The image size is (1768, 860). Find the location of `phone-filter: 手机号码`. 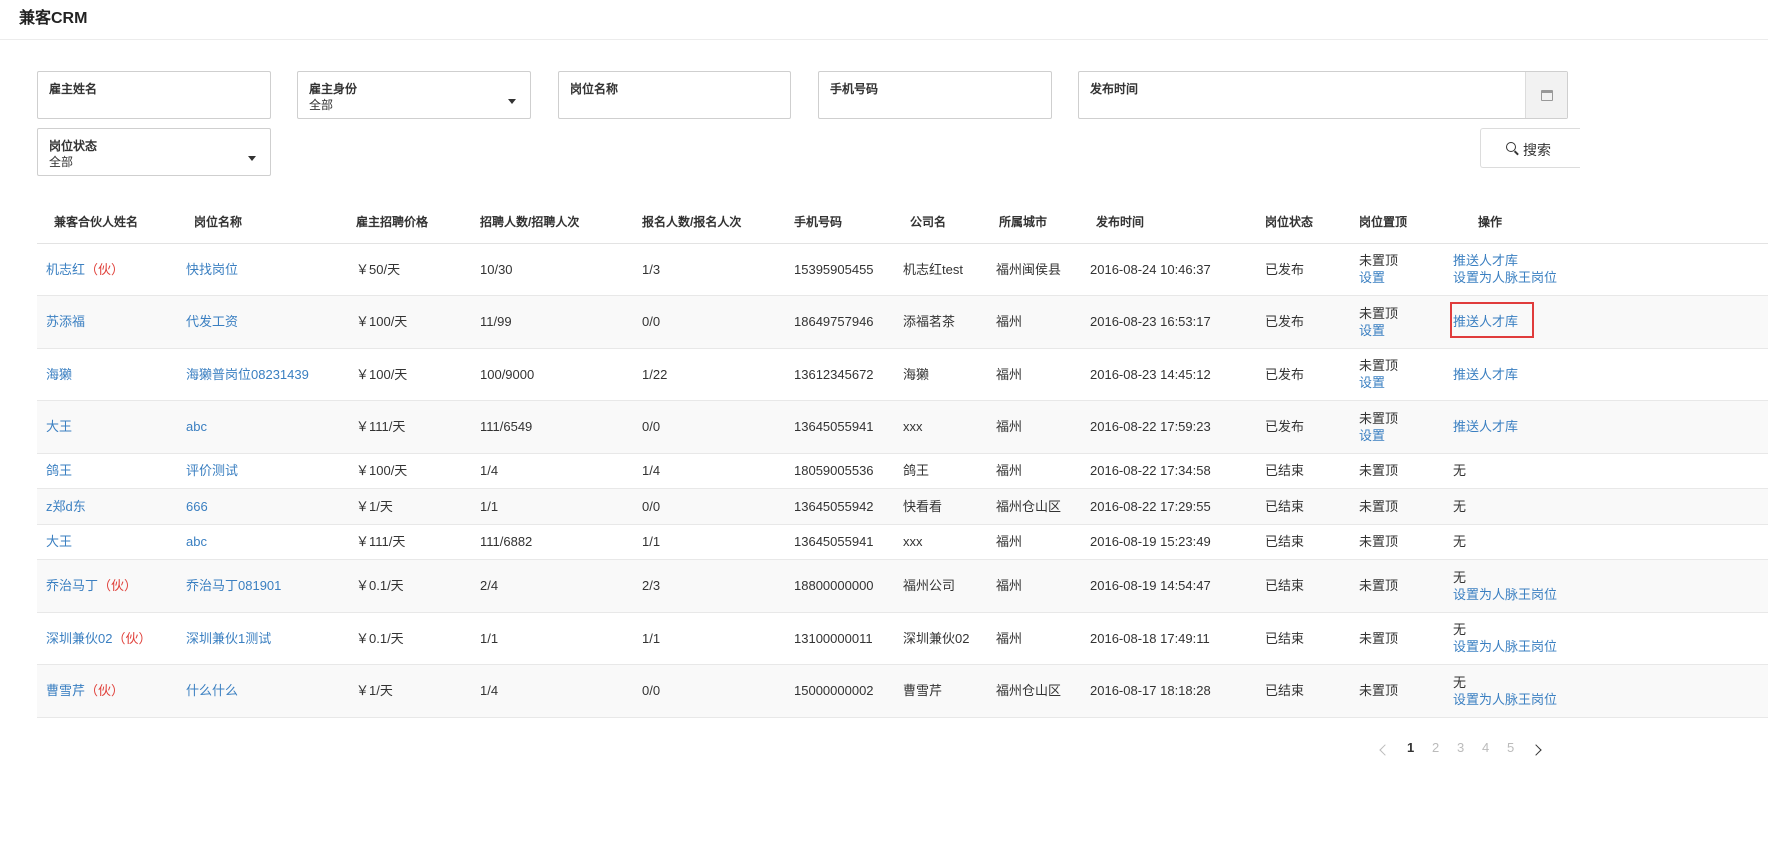

phone-filter: 手机号码 is located at coordinates (935, 95).